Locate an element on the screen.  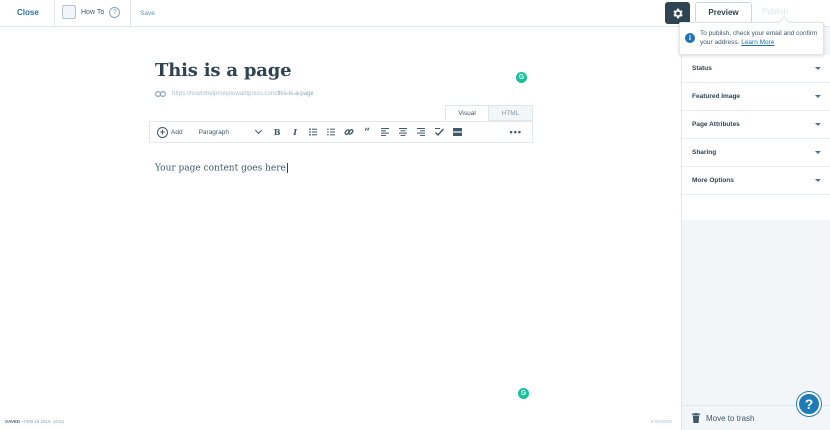
spellcheck-button is located at coordinates (439, 132).